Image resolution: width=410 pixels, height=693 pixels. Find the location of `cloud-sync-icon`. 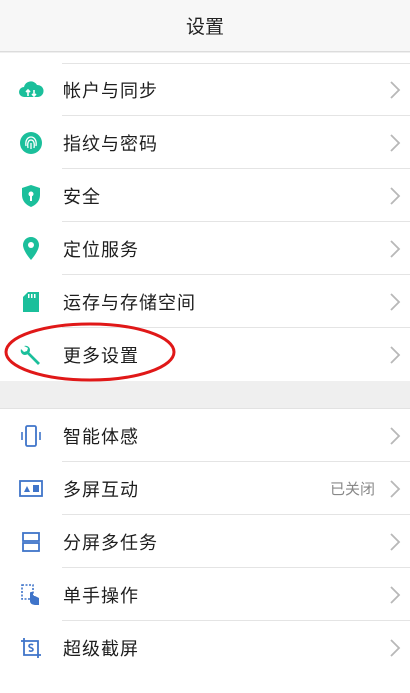

cloud-sync-icon is located at coordinates (31, 90).